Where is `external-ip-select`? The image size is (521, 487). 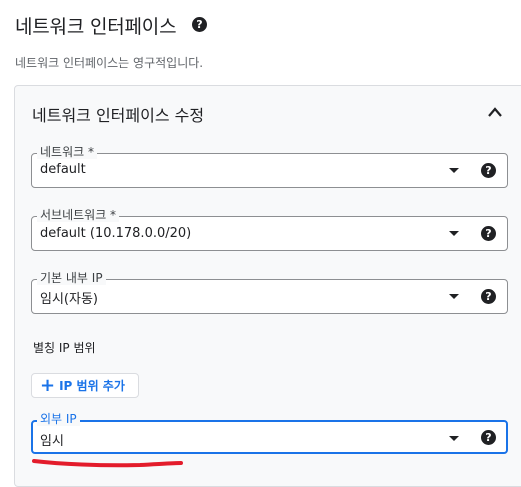
external-ip-select is located at coordinates (269, 437).